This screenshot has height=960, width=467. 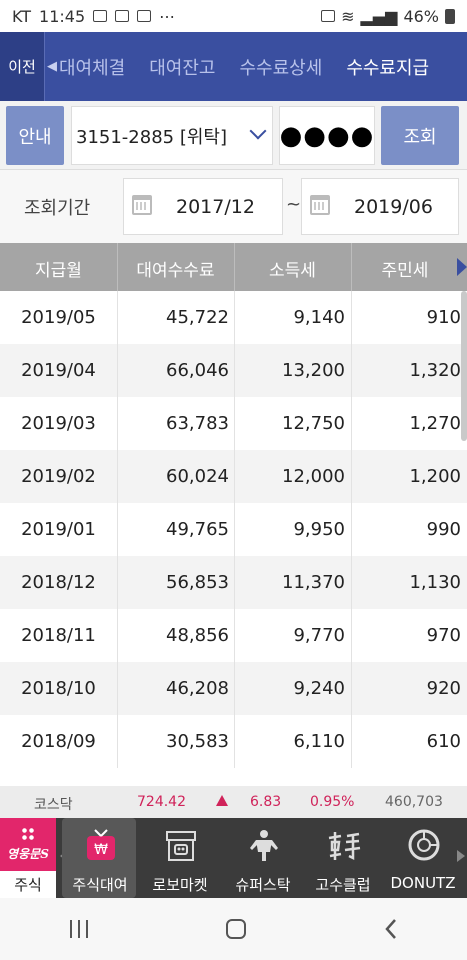 What do you see at coordinates (182, 67) in the screenshot?
I see `tab-loan-balance: 대여잔고` at bounding box center [182, 67].